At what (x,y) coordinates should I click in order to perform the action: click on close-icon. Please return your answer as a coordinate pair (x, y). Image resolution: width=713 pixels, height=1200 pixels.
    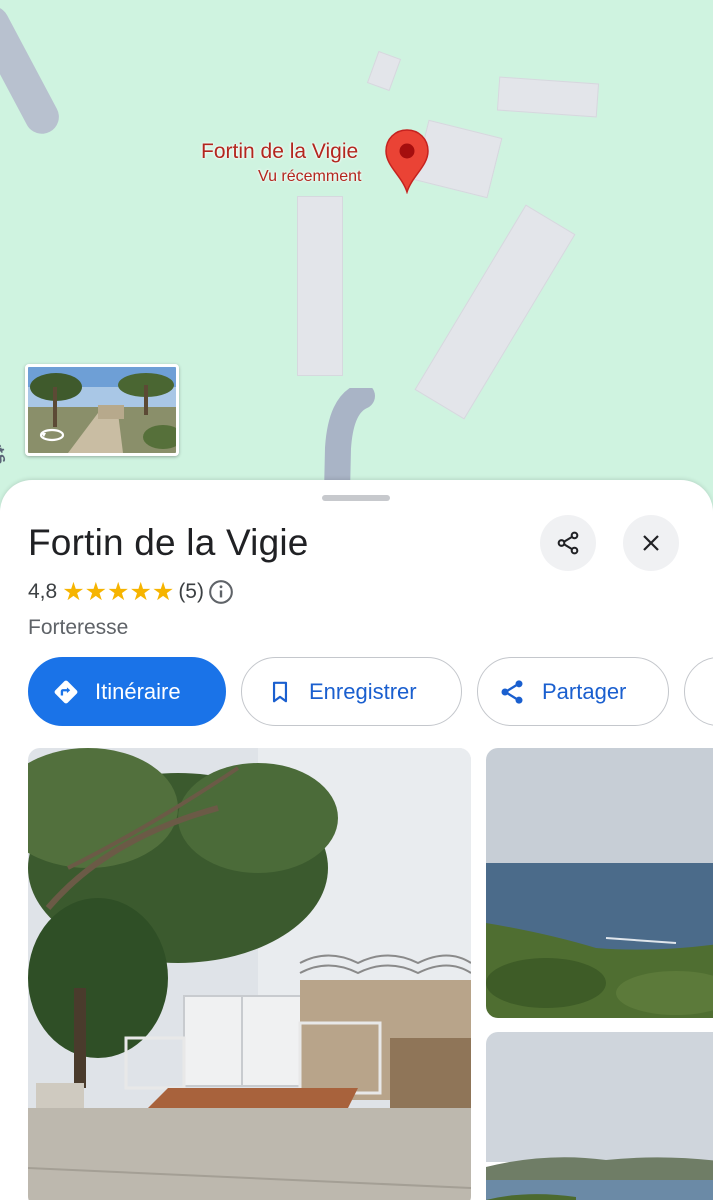
    Looking at the image, I should click on (651, 543).